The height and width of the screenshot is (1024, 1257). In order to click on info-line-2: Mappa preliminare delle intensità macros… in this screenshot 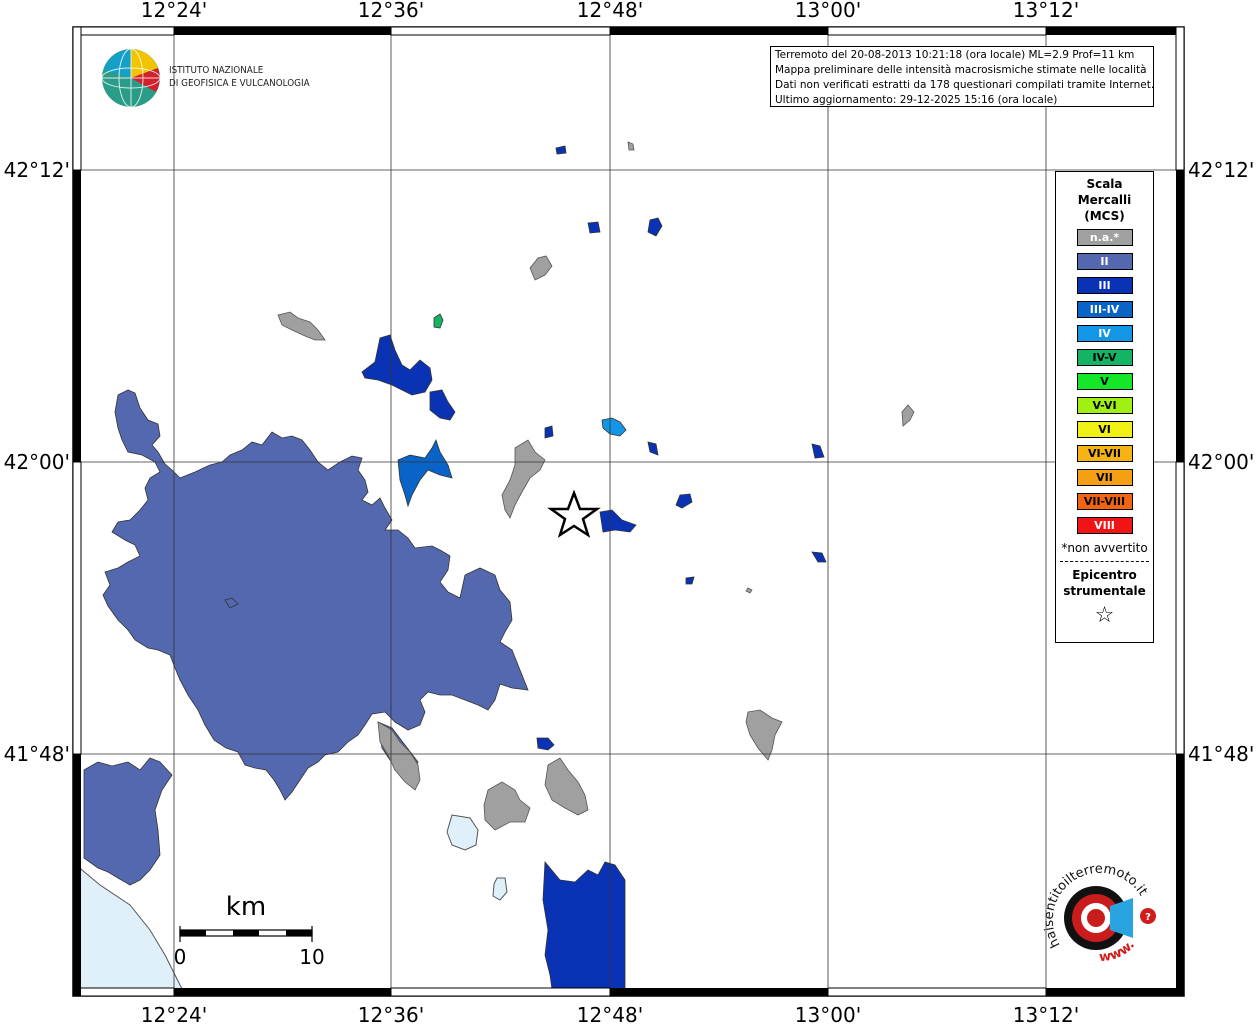, I will do `click(961, 70)`.